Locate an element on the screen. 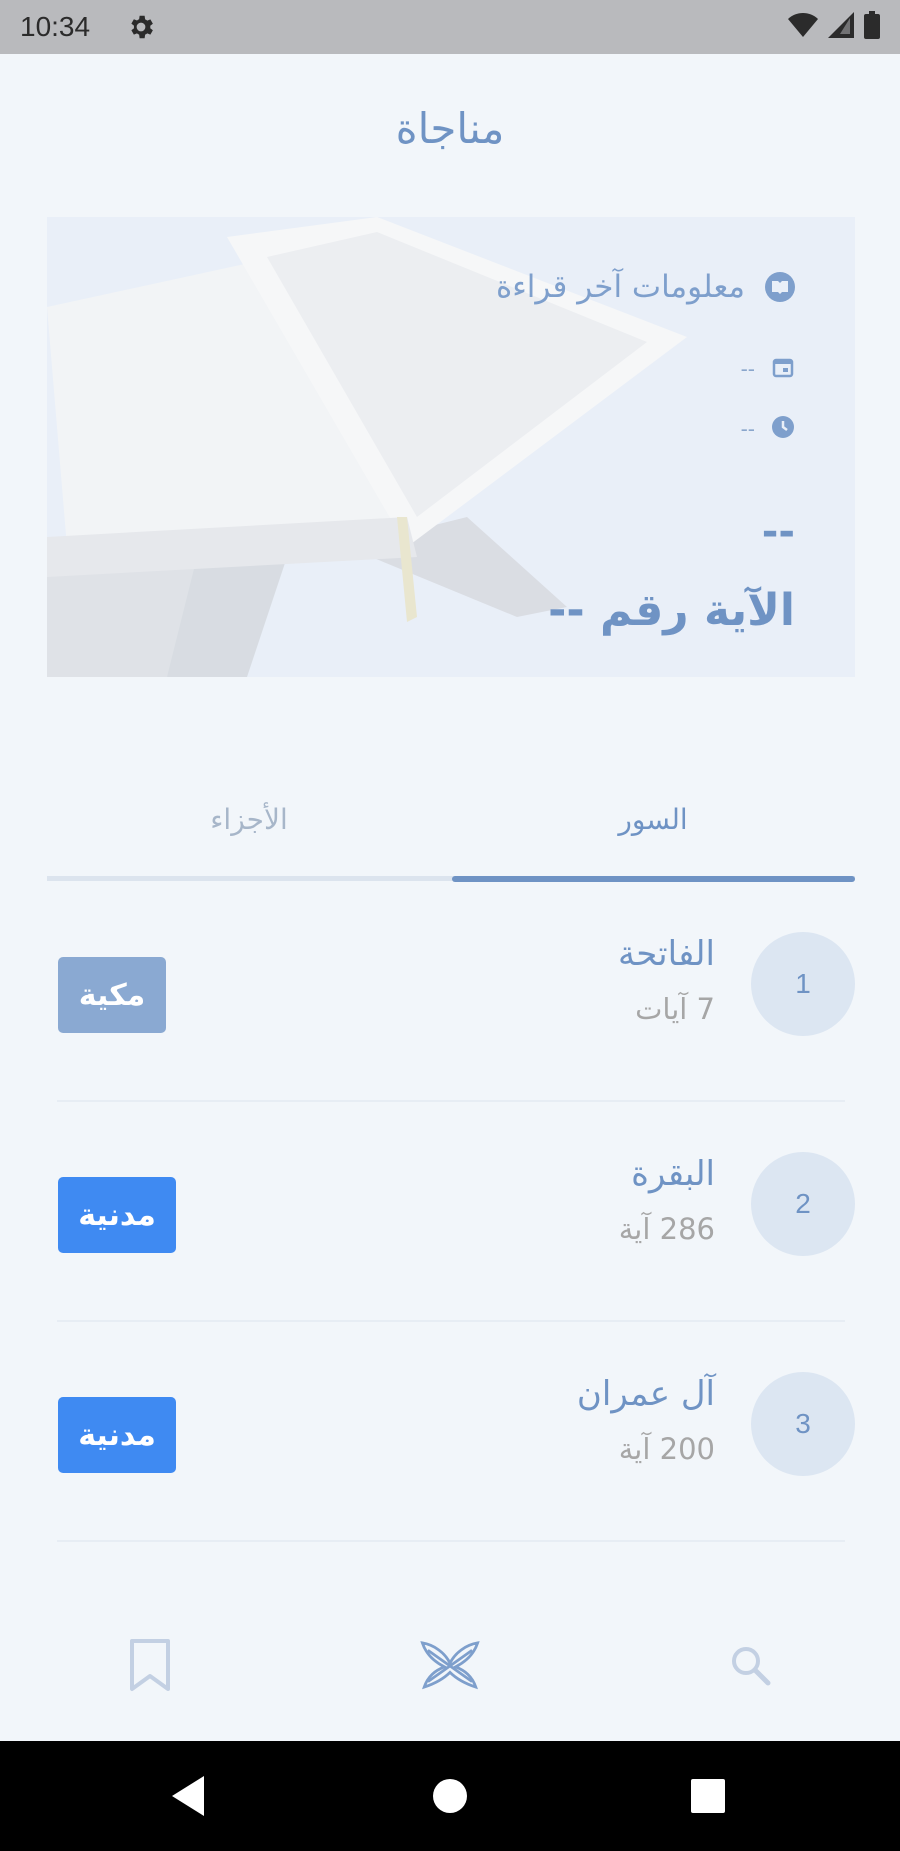  tab-surah: السور is located at coordinates (653, 819).